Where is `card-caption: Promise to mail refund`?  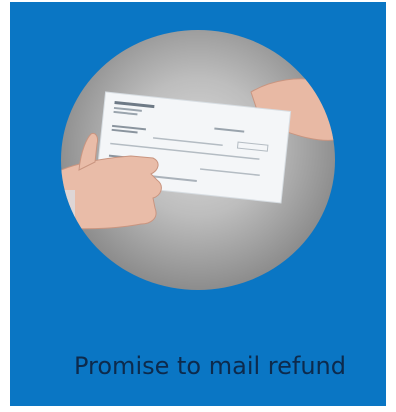
card-caption: Promise to mail refund is located at coordinates (209, 366).